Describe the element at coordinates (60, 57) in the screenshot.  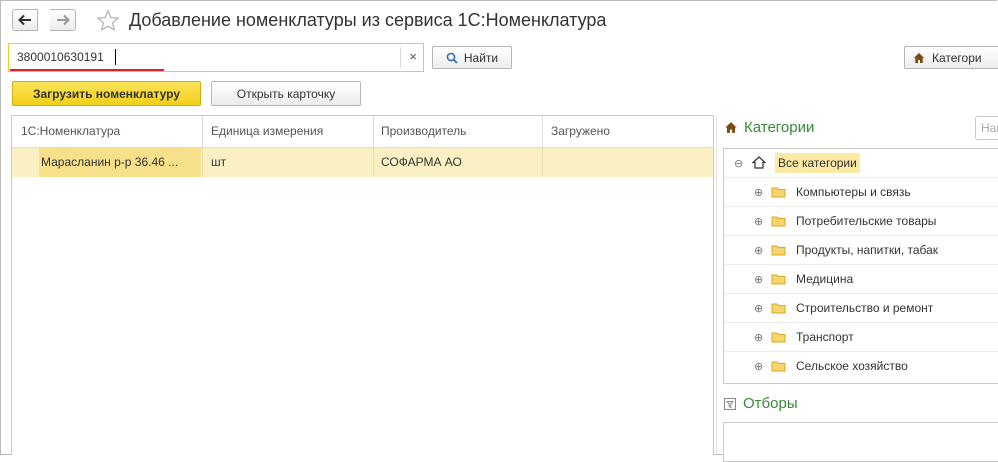
I see `search-value: 3800010630191` at that location.